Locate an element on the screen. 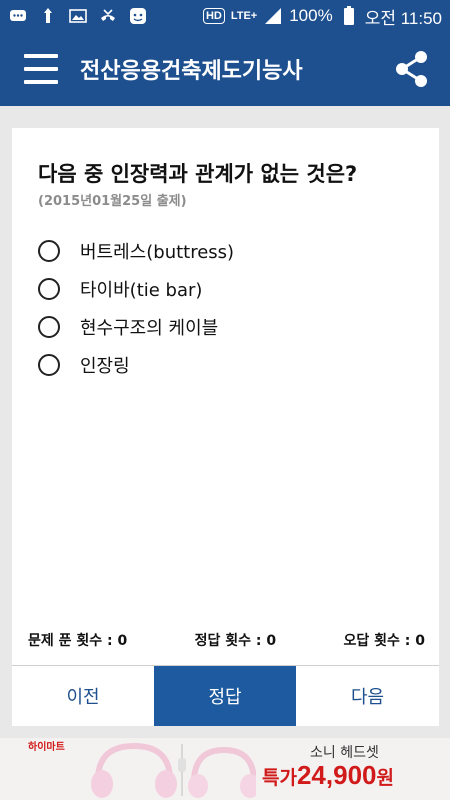  missed-call-icon is located at coordinates (108, 16).